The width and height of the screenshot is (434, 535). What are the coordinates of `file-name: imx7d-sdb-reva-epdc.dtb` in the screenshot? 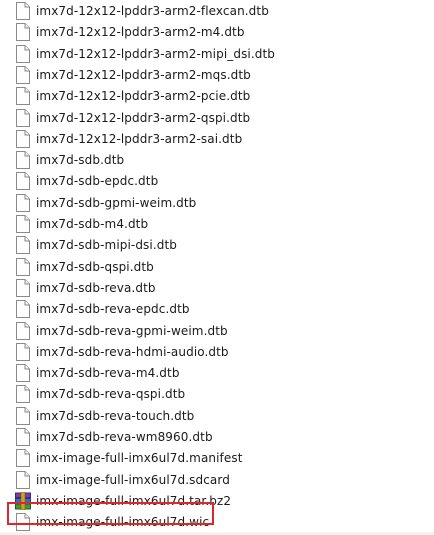 It's located at (113, 309).